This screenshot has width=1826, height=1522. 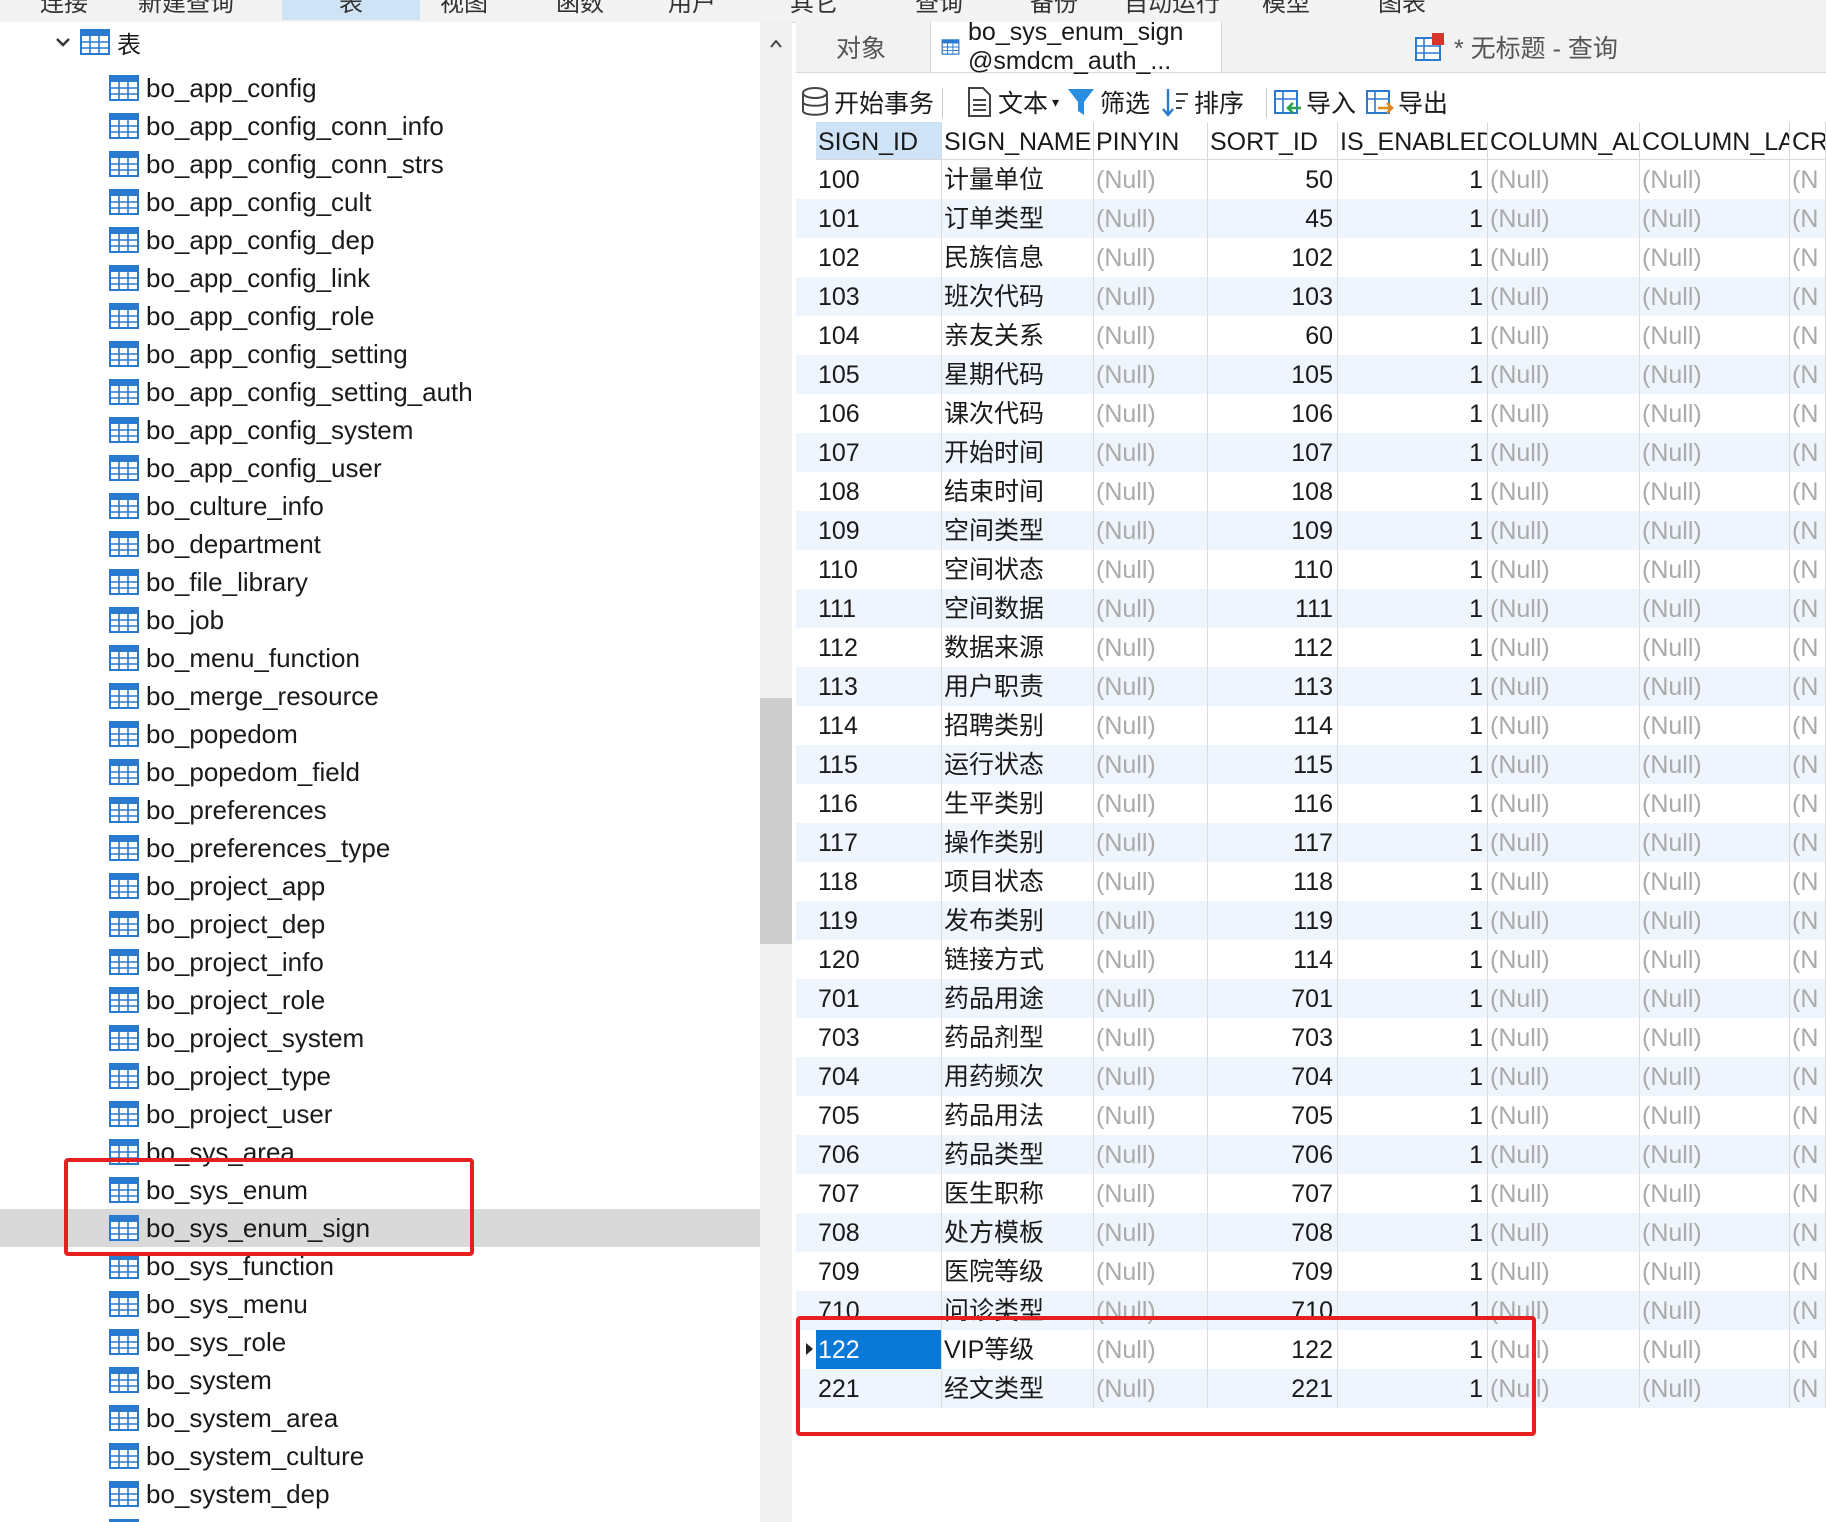 I want to click on table-cell: 课次代码, so click(x=1018, y=413).